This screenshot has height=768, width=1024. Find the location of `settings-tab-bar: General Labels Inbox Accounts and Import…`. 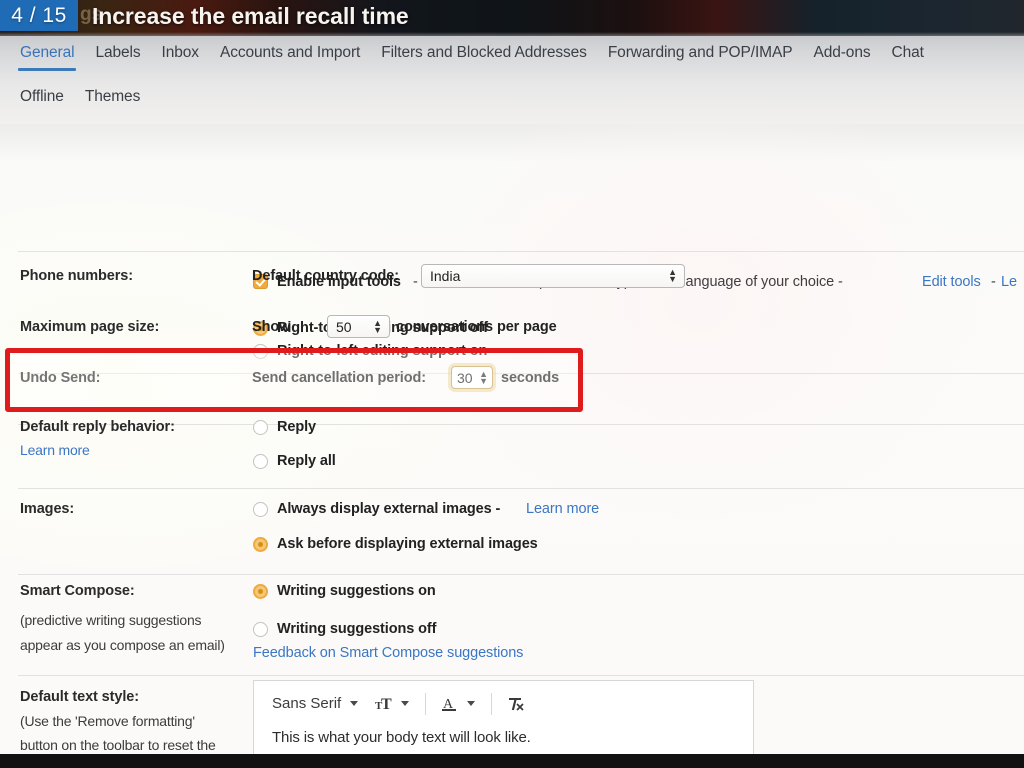

settings-tab-bar: General Labels Inbox Accounts and Import… is located at coordinates (512, 80).